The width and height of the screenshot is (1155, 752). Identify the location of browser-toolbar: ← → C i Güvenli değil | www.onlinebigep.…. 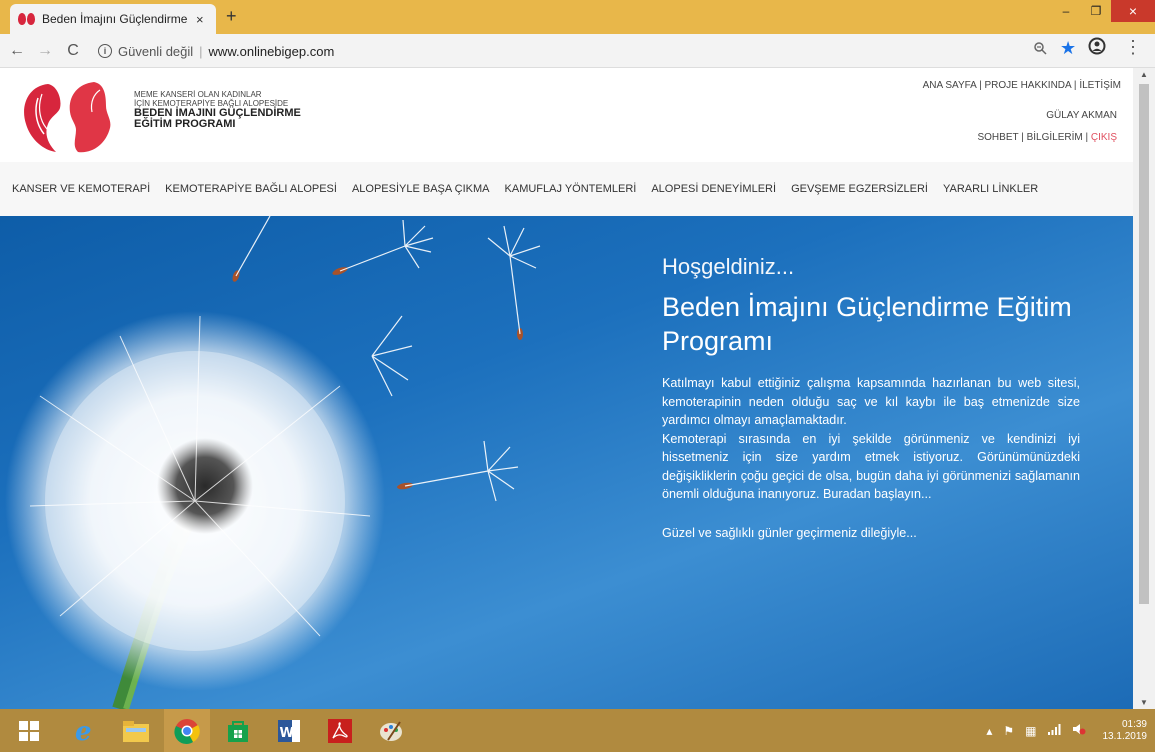
(577, 51).